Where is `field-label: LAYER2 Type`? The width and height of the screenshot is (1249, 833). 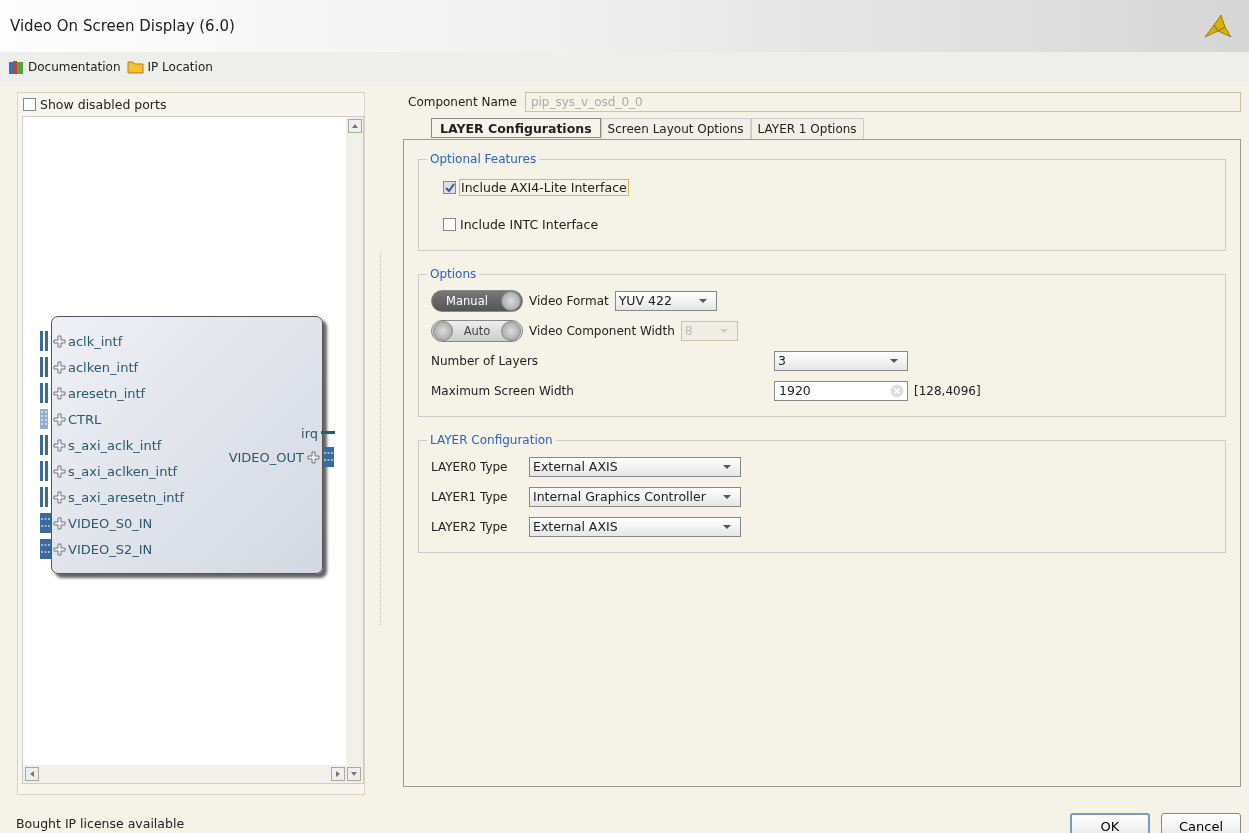
field-label: LAYER2 Type is located at coordinates (470, 526).